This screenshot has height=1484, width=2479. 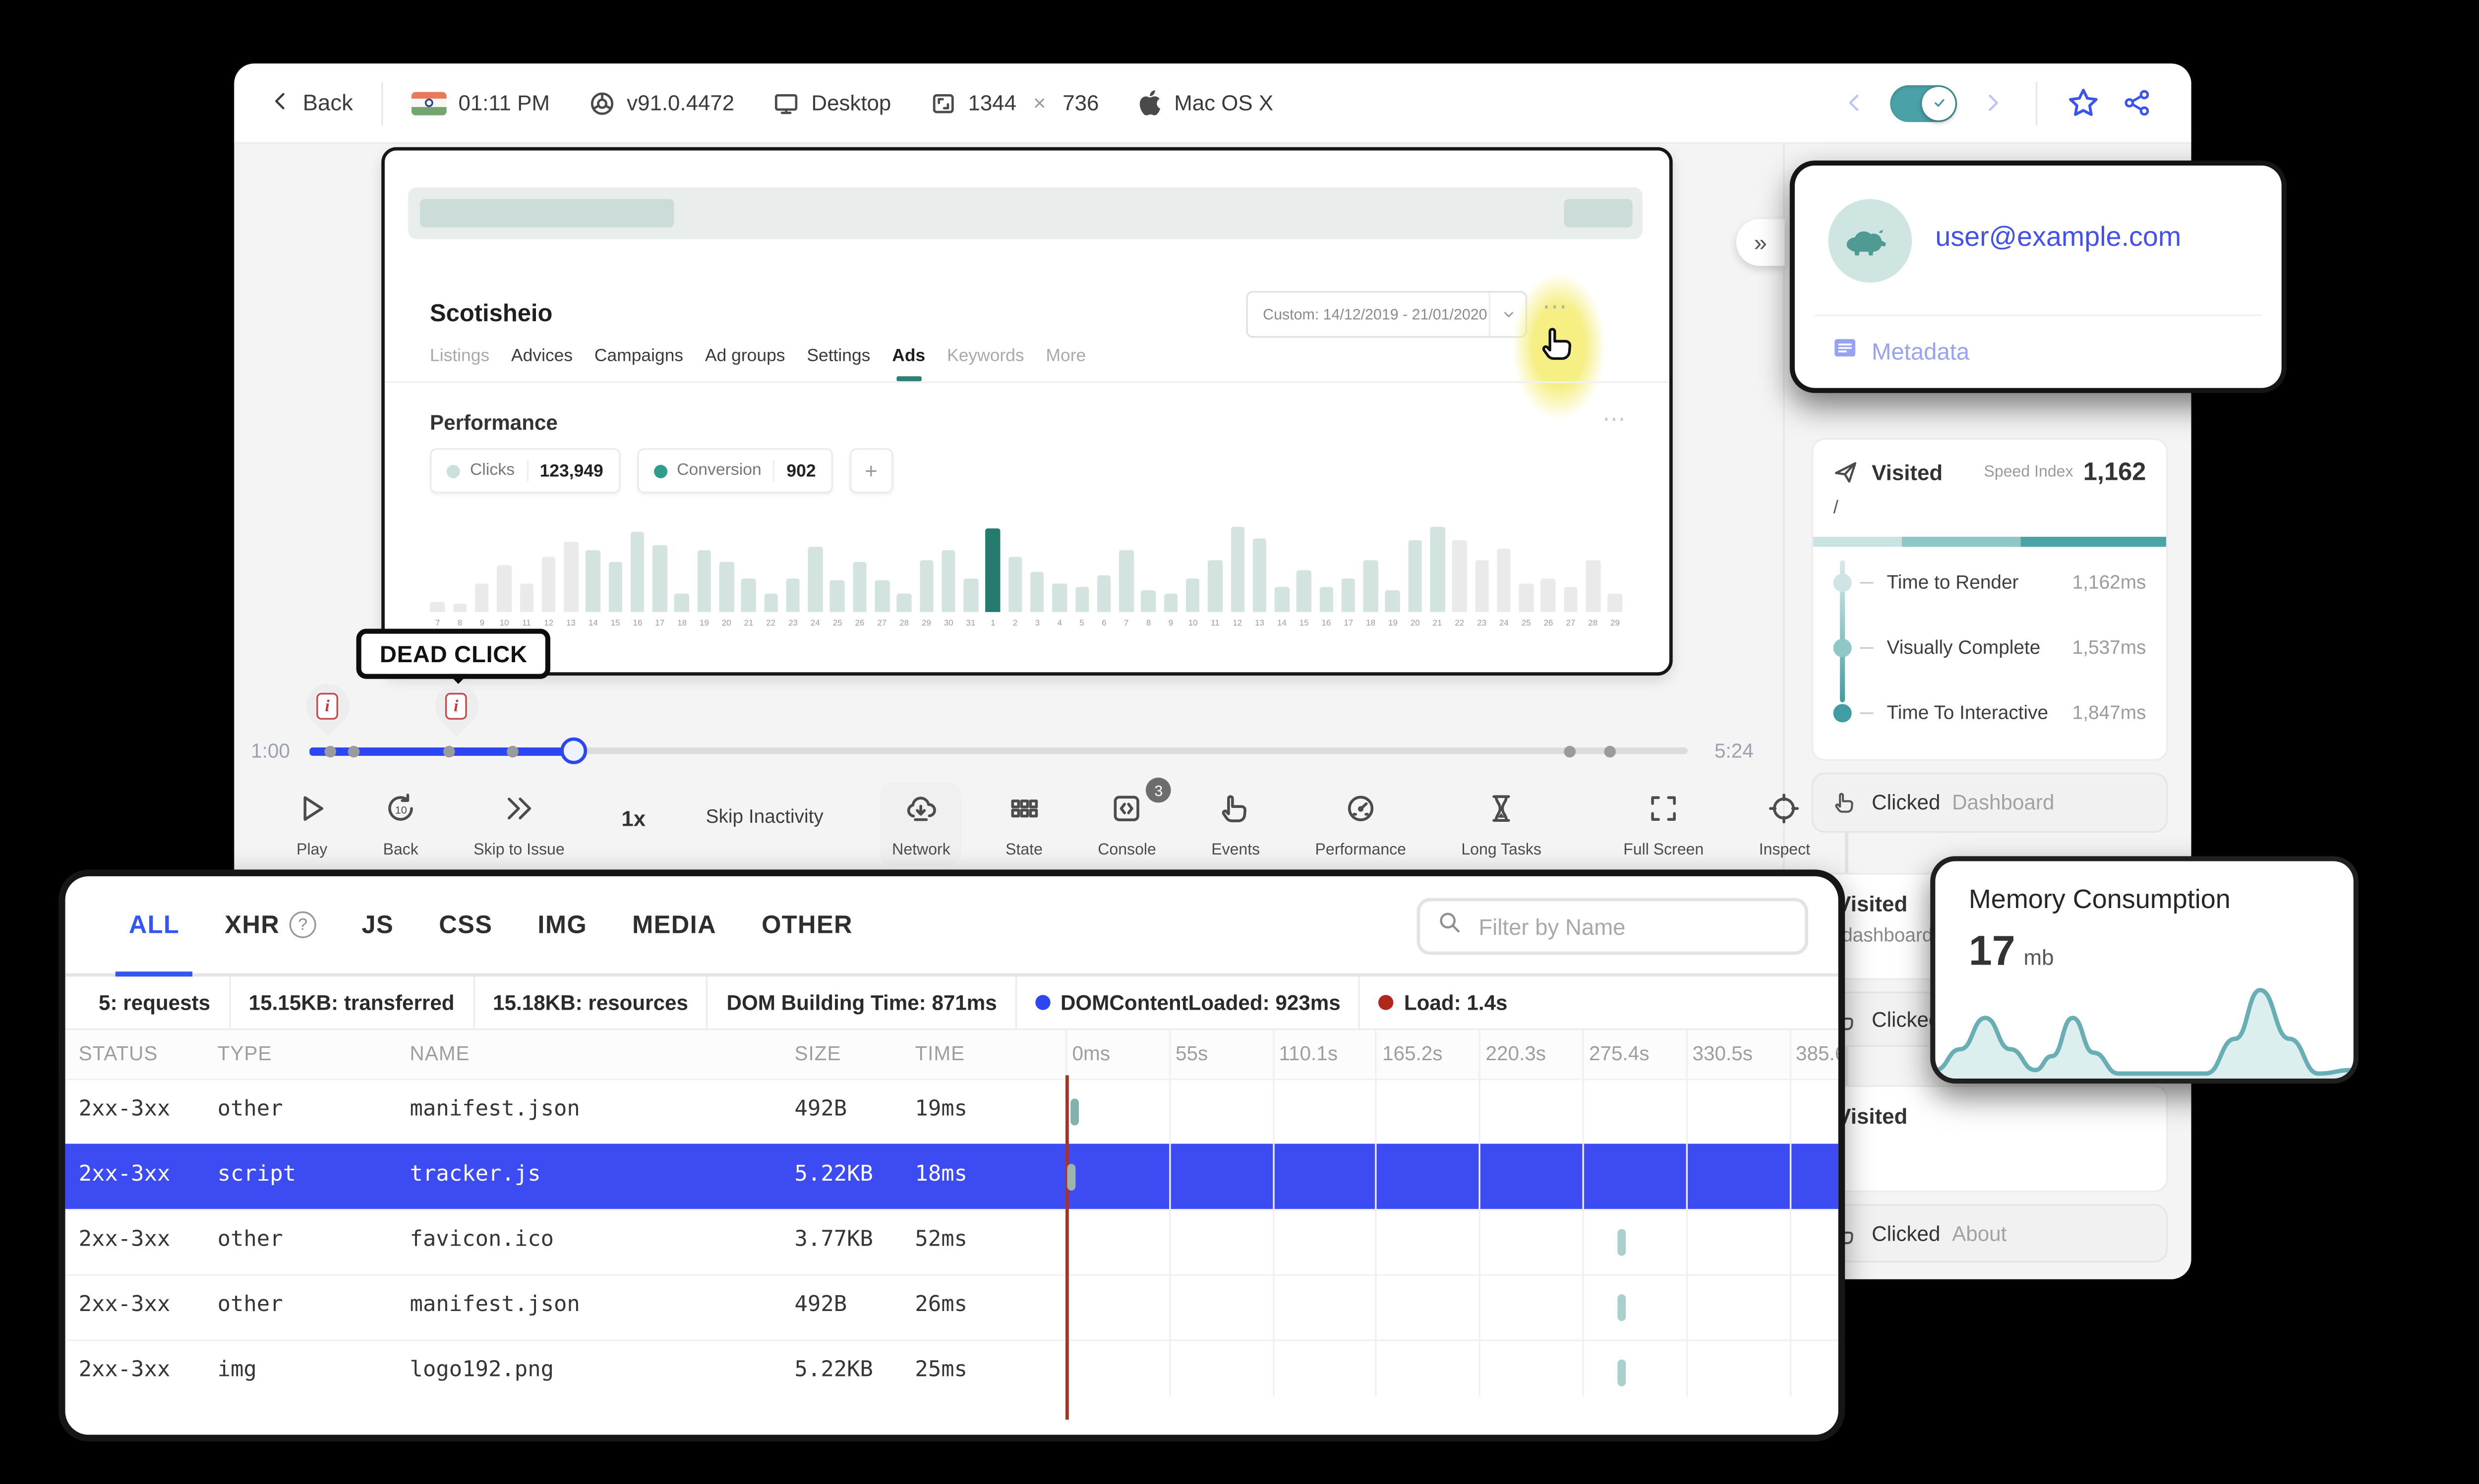 What do you see at coordinates (312, 824) in the screenshot?
I see `play-button: Play` at bounding box center [312, 824].